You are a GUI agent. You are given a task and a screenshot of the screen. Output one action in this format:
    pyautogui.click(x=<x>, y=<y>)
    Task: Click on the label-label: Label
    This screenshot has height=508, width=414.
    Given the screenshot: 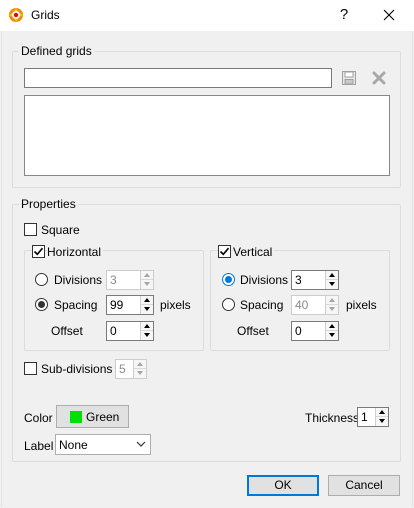 What is the action you would take?
    pyautogui.click(x=39, y=446)
    